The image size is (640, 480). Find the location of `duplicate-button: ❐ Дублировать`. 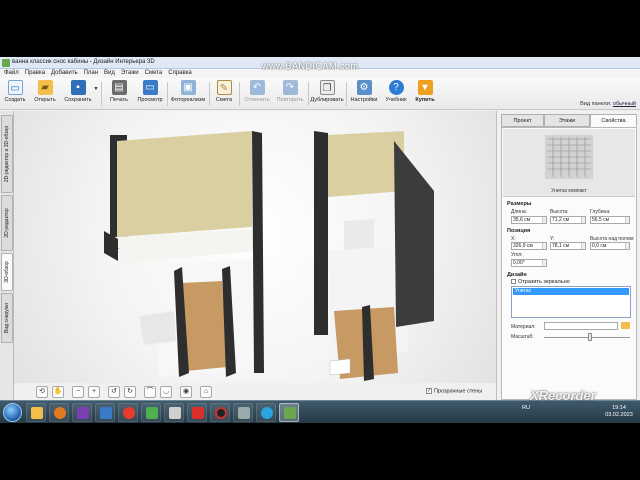

duplicate-button: ❐ Дублировать is located at coordinates (327, 94).